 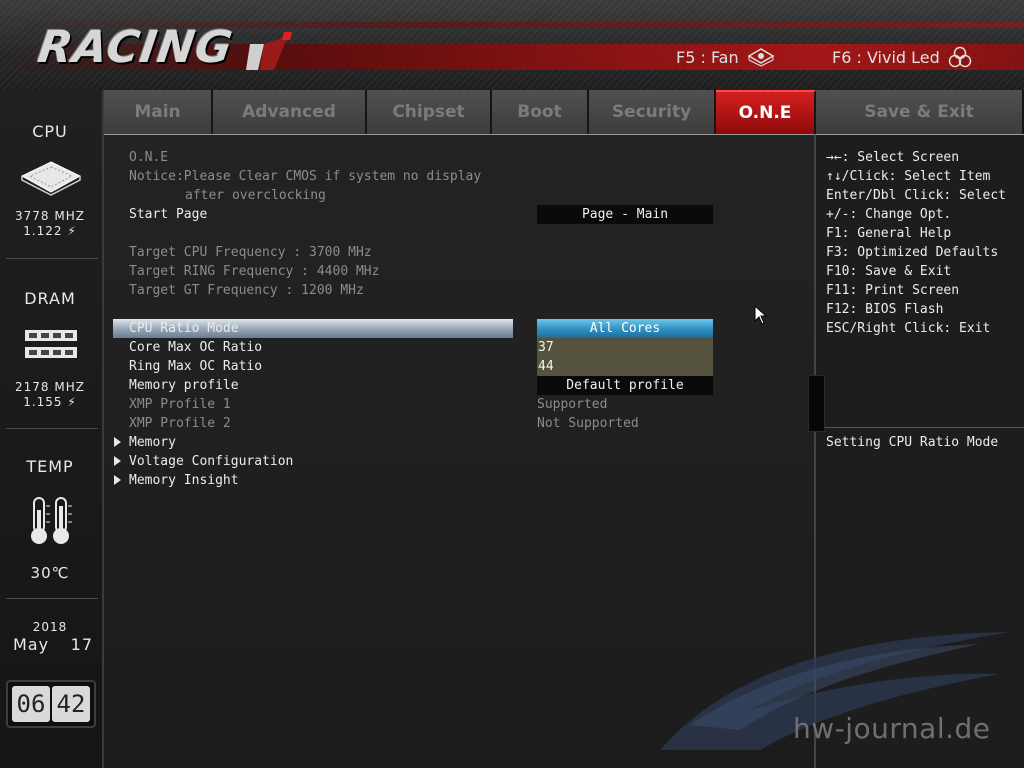 What do you see at coordinates (652, 112) in the screenshot?
I see `tab-security: Security` at bounding box center [652, 112].